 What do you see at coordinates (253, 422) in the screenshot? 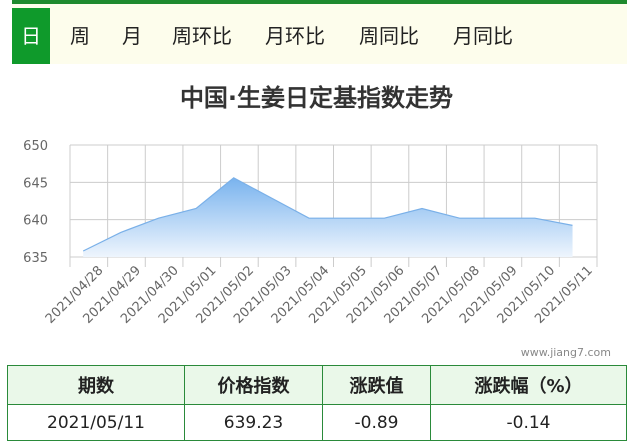
I see `cell-price-index: 639.23` at bounding box center [253, 422].